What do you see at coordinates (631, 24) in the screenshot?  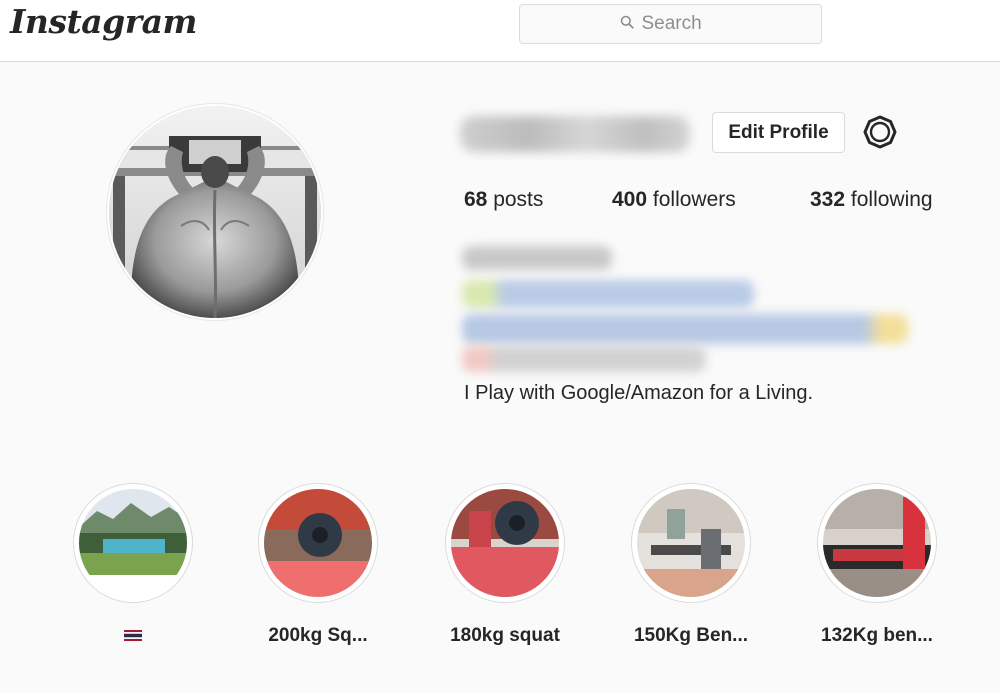 I see `search-icon` at bounding box center [631, 24].